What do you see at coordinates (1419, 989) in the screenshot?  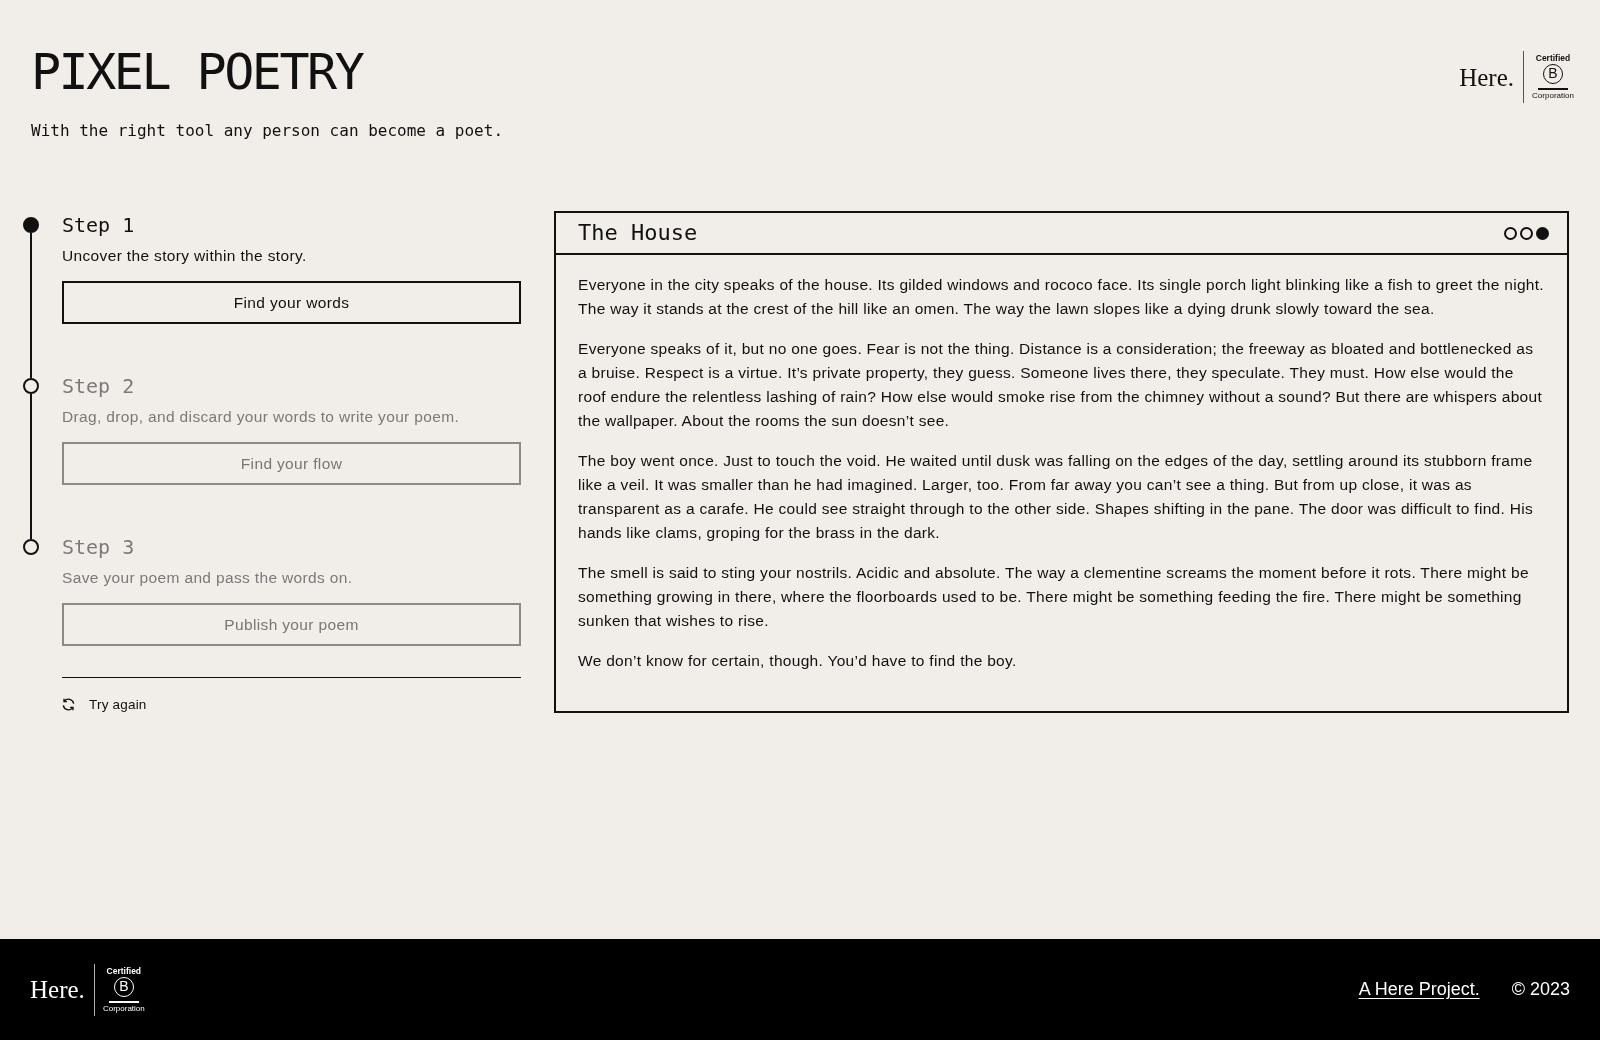 I see `footer-link: A Here Project.` at bounding box center [1419, 989].